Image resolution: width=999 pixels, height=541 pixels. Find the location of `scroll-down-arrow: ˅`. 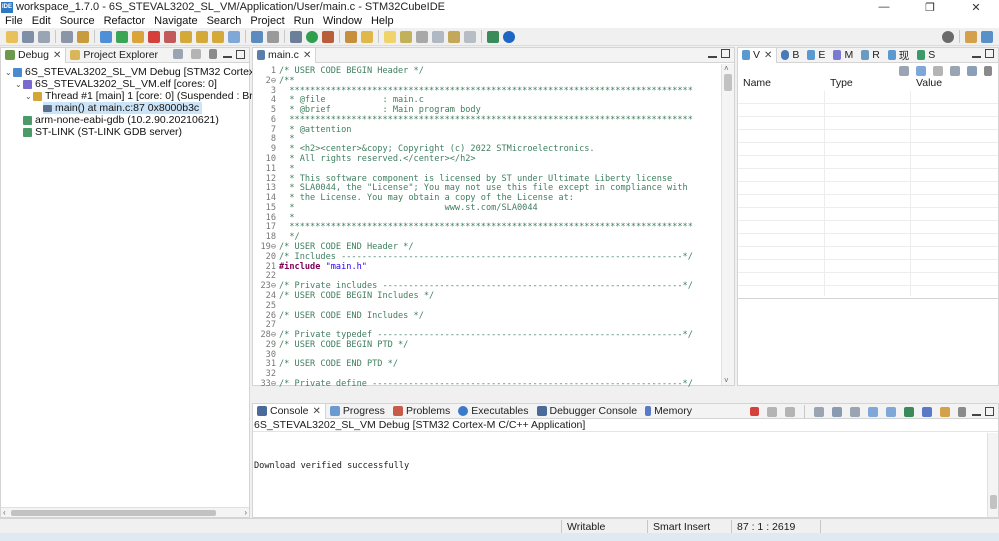

scroll-down-arrow: ˅ is located at coordinates (726, 380).